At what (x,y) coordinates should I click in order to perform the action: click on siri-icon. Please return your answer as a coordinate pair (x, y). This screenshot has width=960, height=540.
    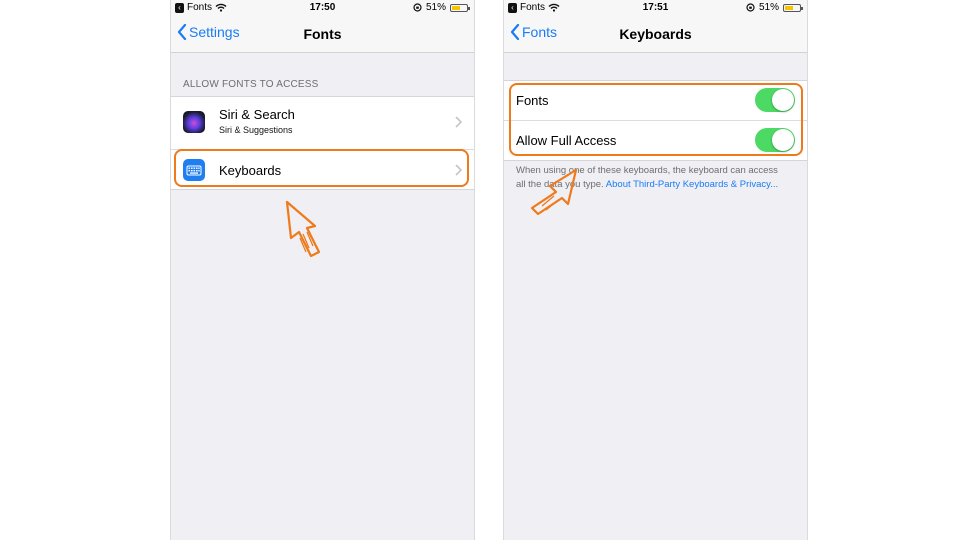
    Looking at the image, I should click on (194, 122).